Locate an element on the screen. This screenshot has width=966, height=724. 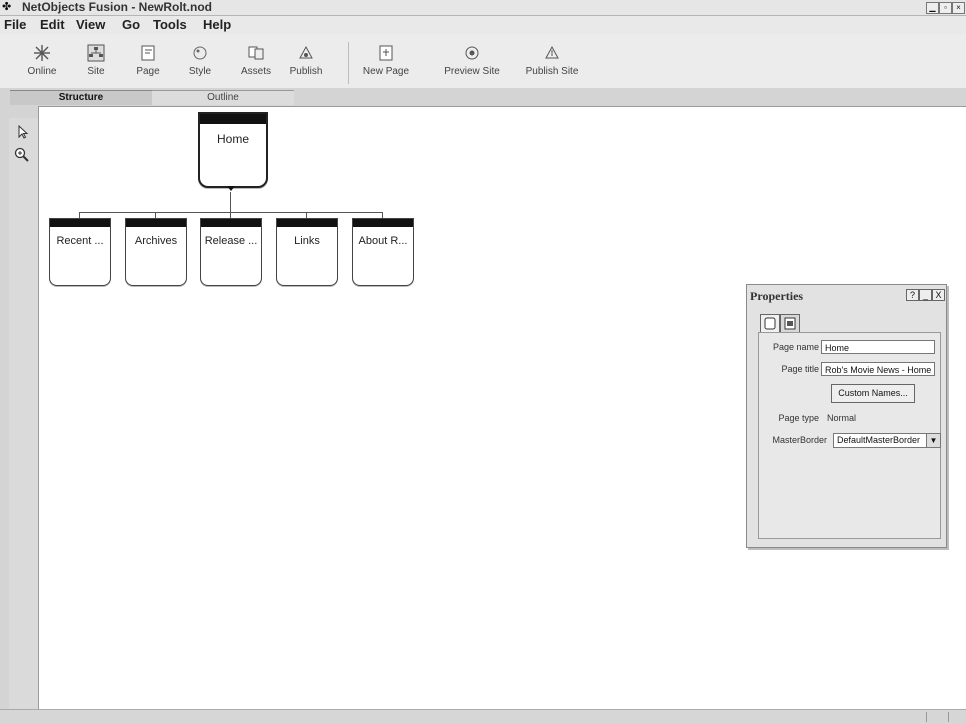
expand-arrow-icon is located at coordinates (231, 188).